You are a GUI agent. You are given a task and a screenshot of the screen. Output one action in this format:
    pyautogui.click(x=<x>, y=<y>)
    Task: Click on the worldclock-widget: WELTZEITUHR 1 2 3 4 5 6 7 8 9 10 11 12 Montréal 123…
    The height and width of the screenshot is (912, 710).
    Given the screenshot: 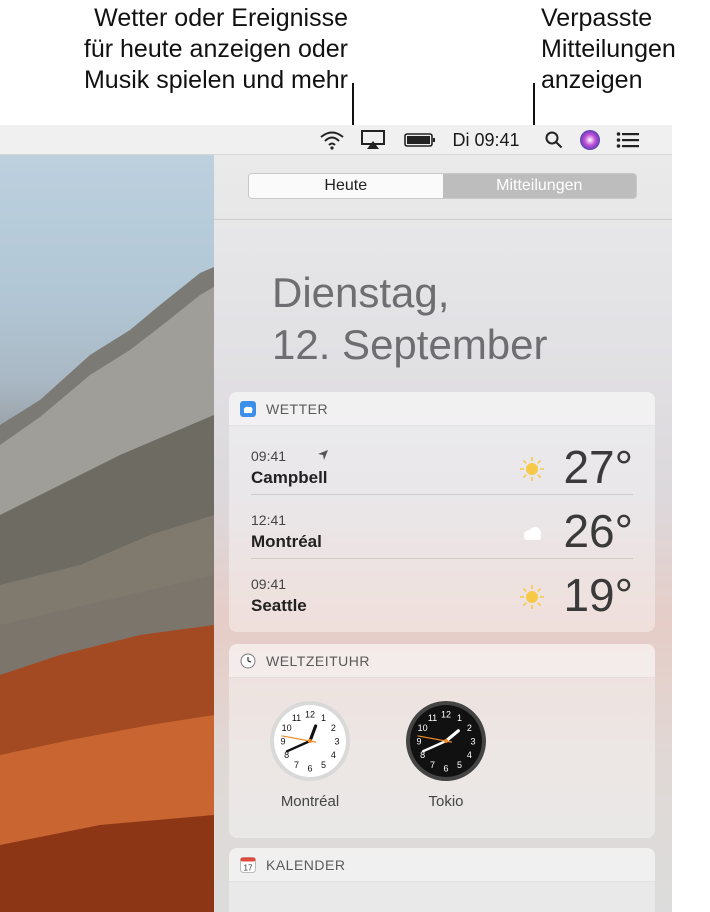 What is the action you would take?
    pyautogui.click(x=442, y=741)
    